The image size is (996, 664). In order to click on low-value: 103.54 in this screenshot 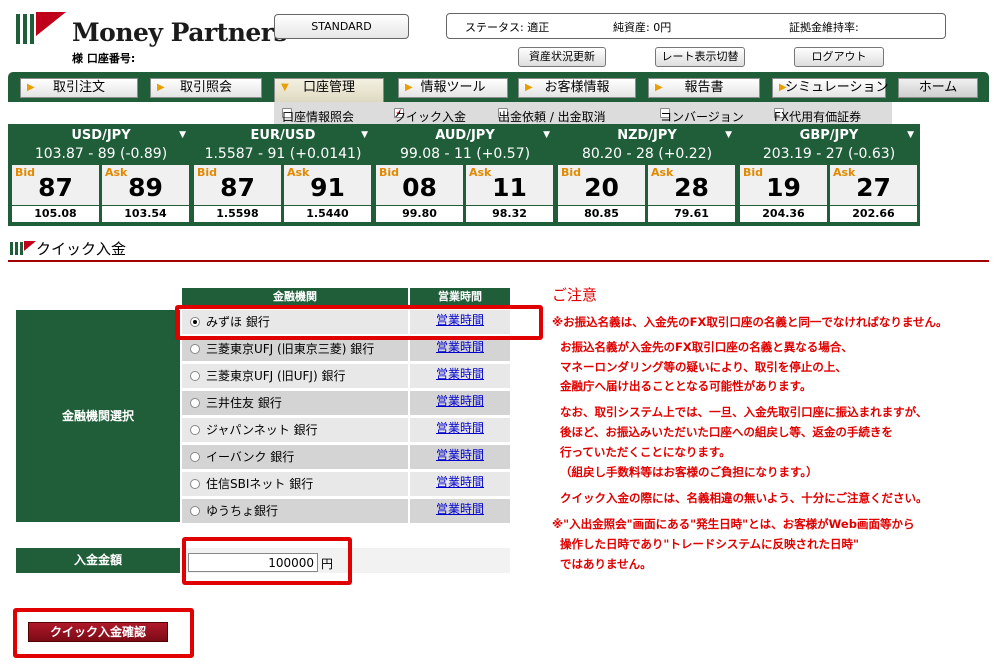, I will do `click(145, 214)`.